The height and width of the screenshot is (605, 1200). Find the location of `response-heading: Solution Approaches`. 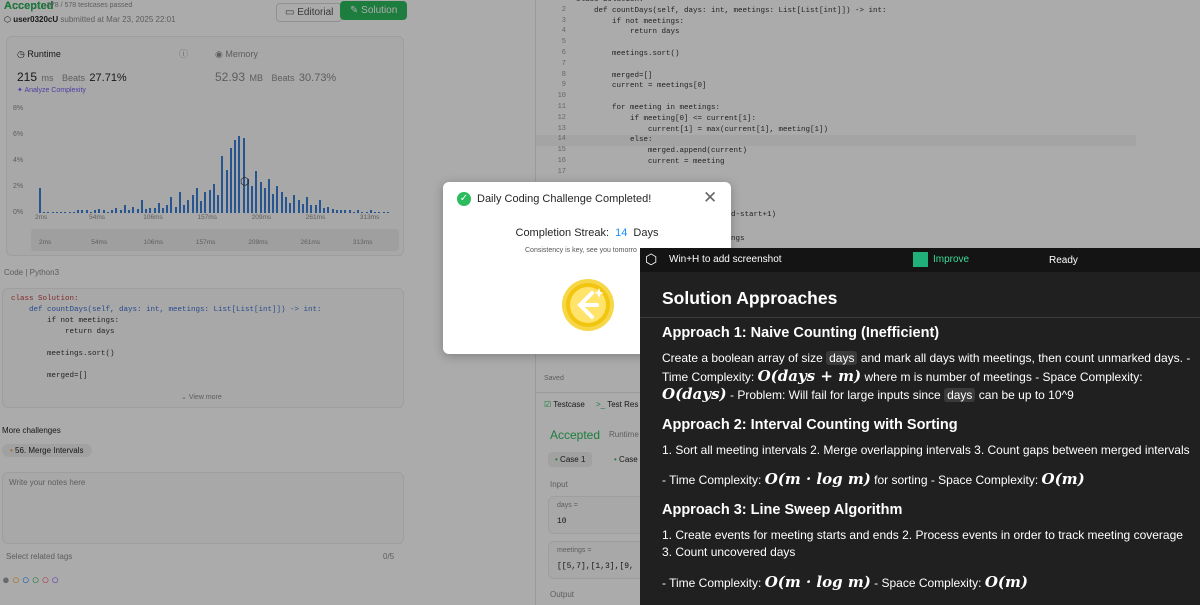

response-heading: Solution Approaches is located at coordinates (750, 298).